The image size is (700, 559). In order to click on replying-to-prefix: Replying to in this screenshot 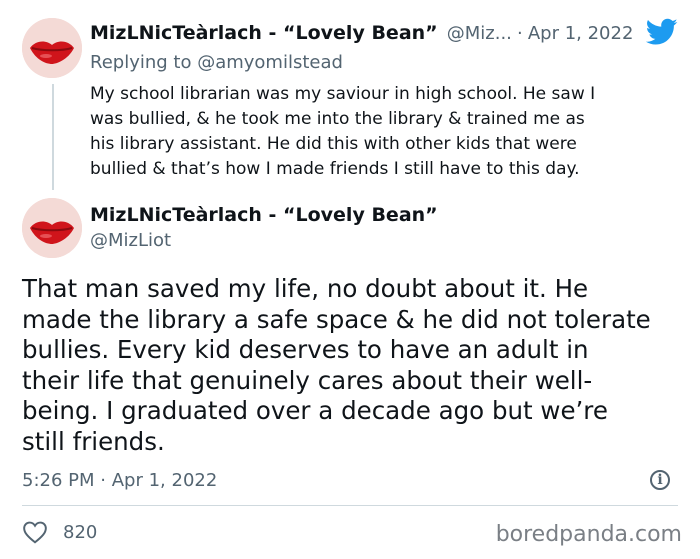, I will do `click(144, 62)`.